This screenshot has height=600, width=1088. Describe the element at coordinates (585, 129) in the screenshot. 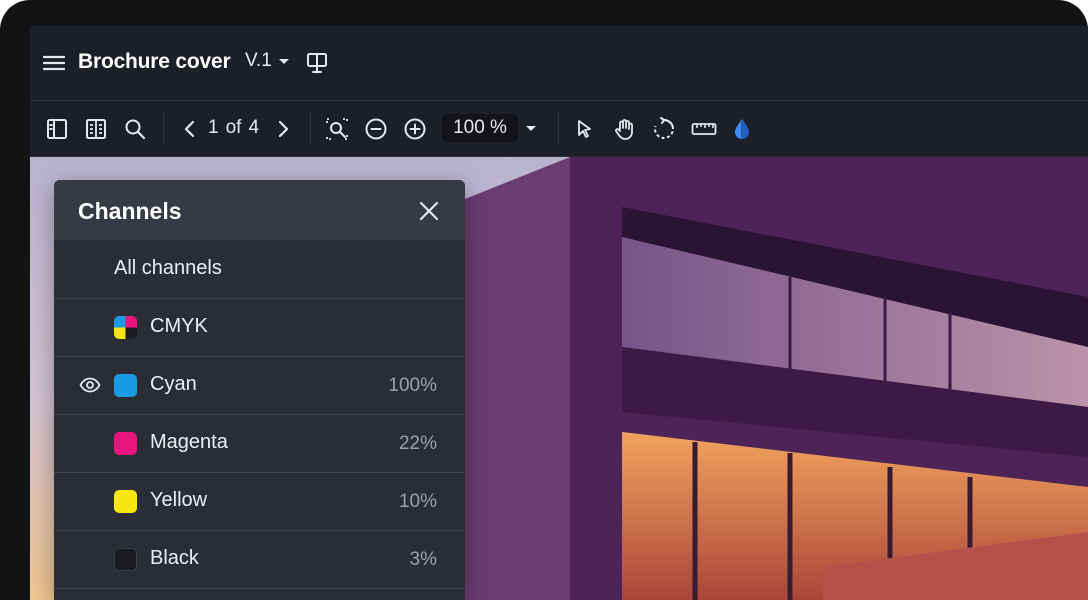

I see `pointer-icon` at that location.